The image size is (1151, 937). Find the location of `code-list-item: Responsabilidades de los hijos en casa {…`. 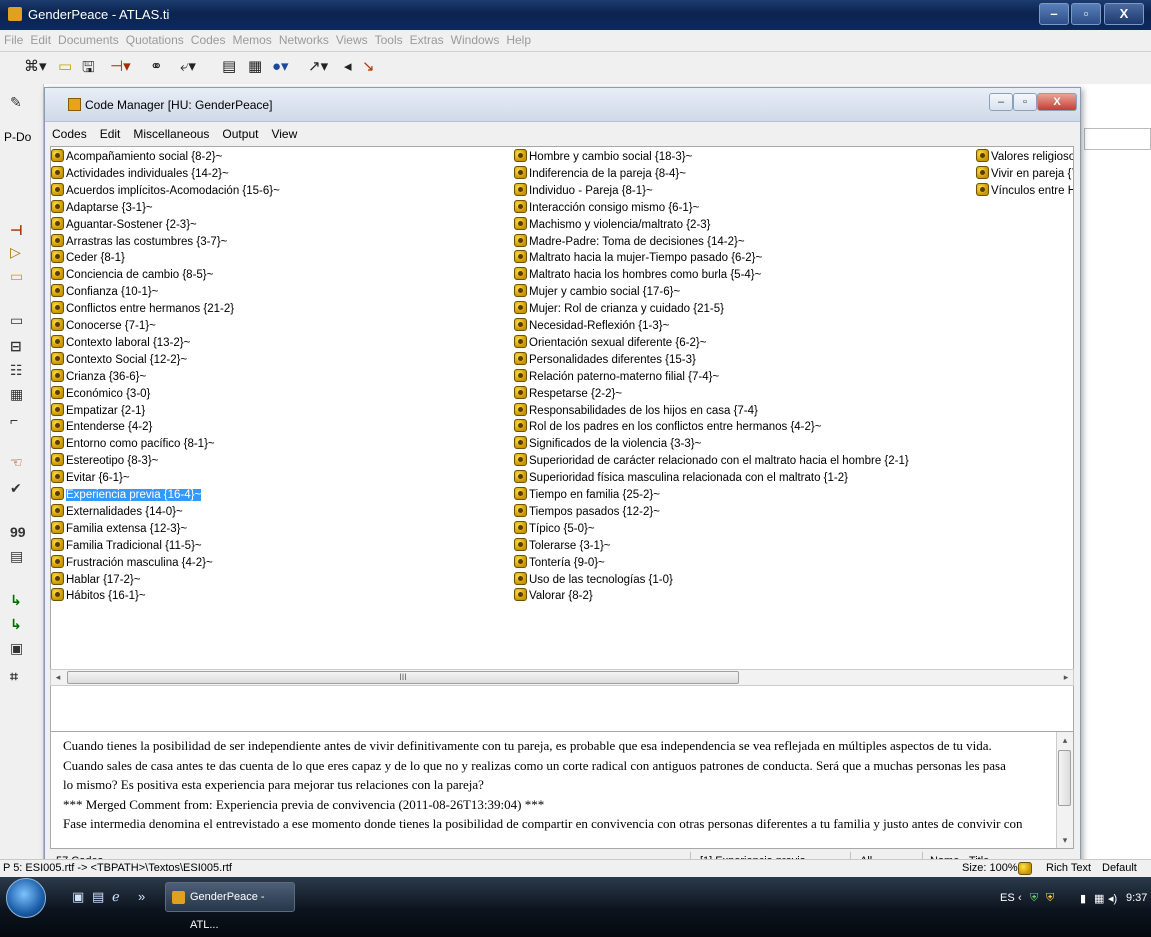

code-list-item: Responsabilidades de los hijos en casa {… is located at coordinates (636, 410).